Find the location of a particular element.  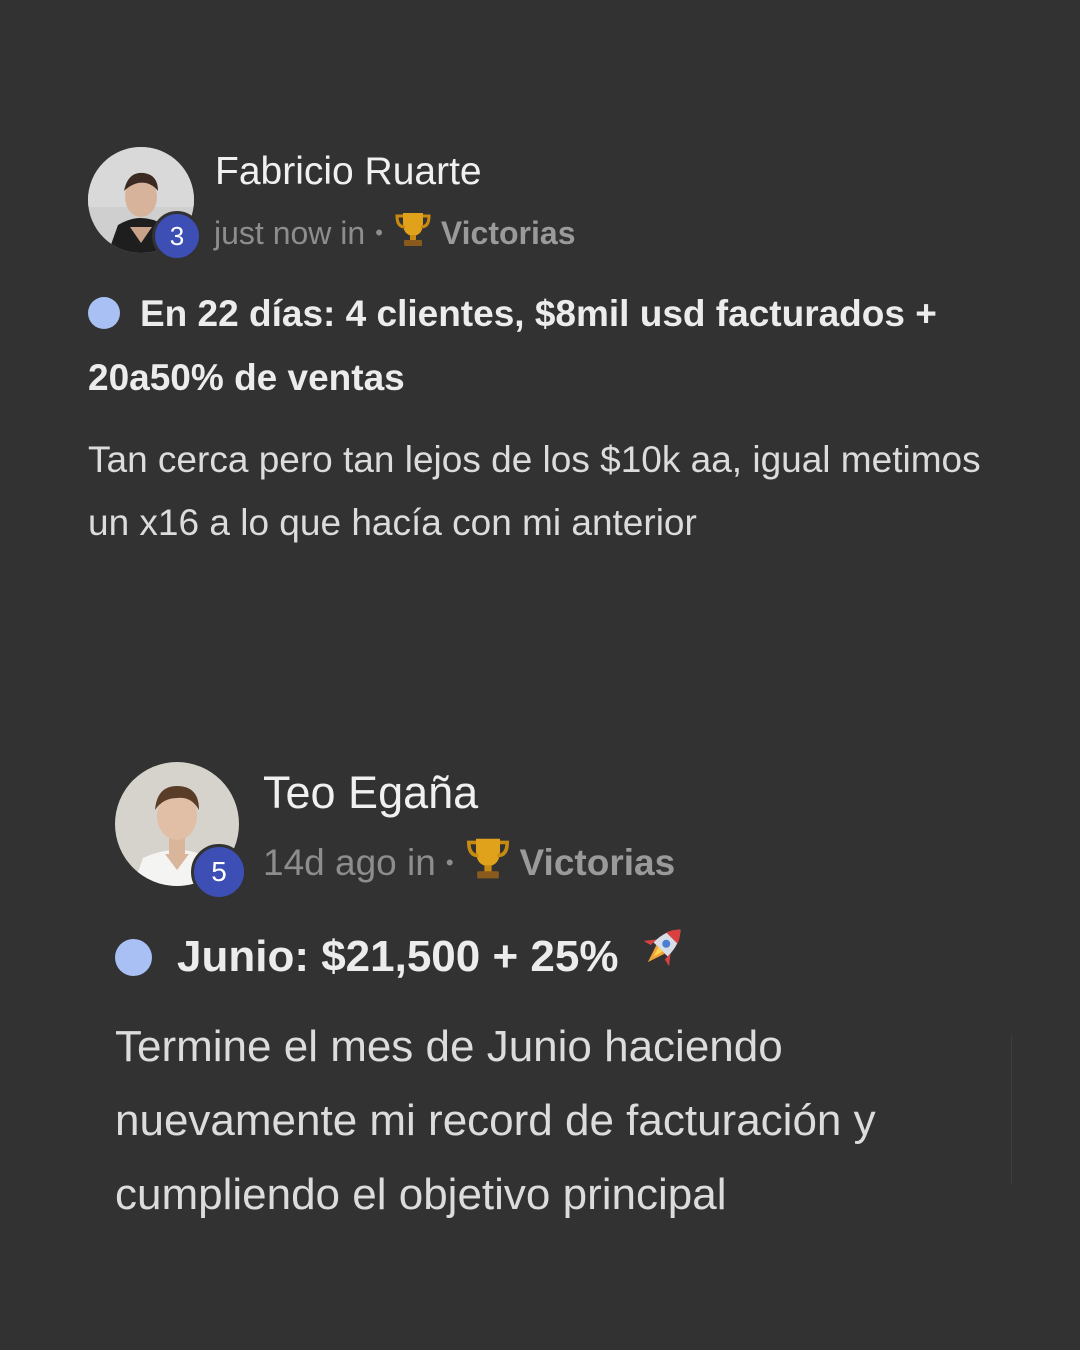

level-badge: 3 is located at coordinates (177, 236).